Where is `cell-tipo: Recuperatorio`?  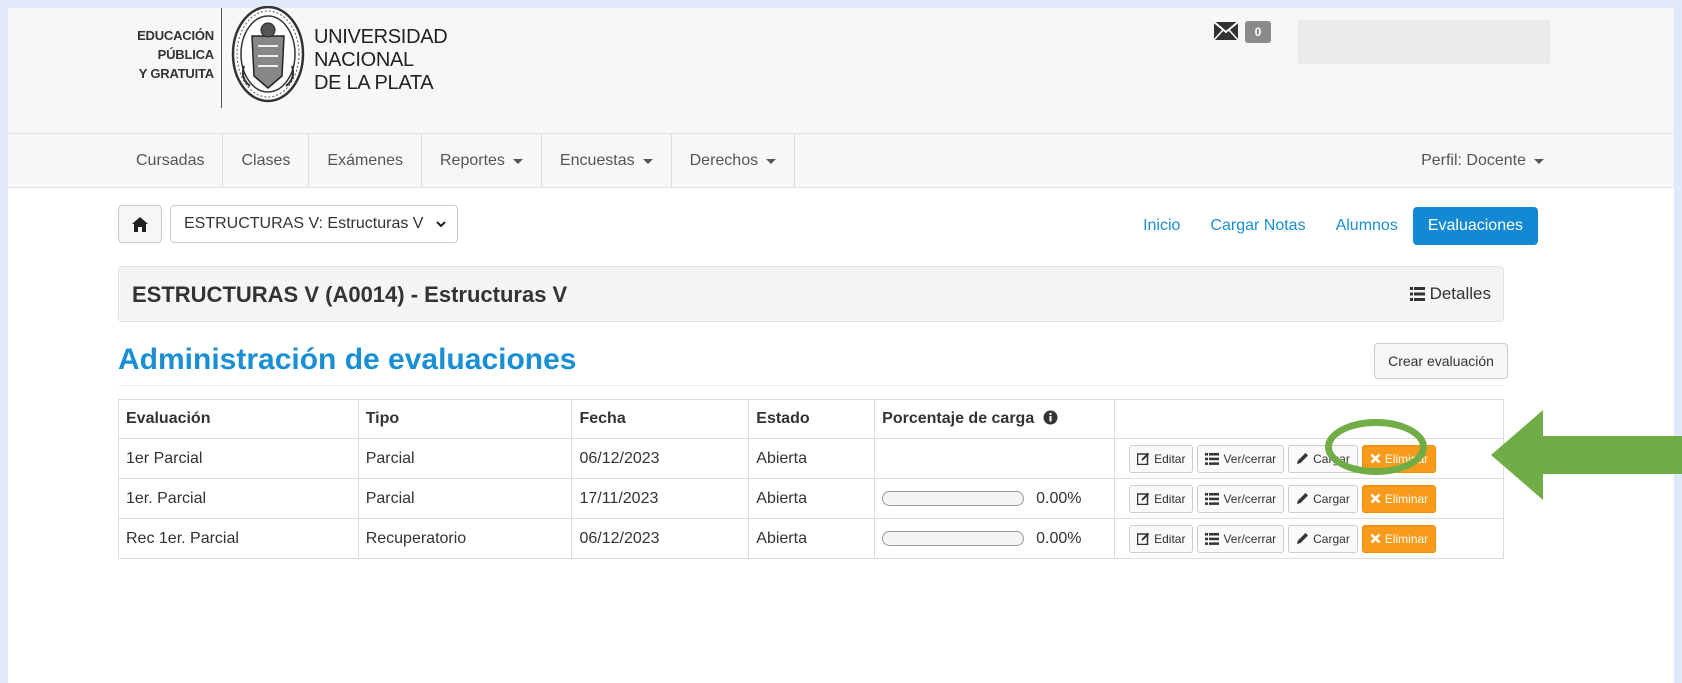 cell-tipo: Recuperatorio is located at coordinates (465, 538).